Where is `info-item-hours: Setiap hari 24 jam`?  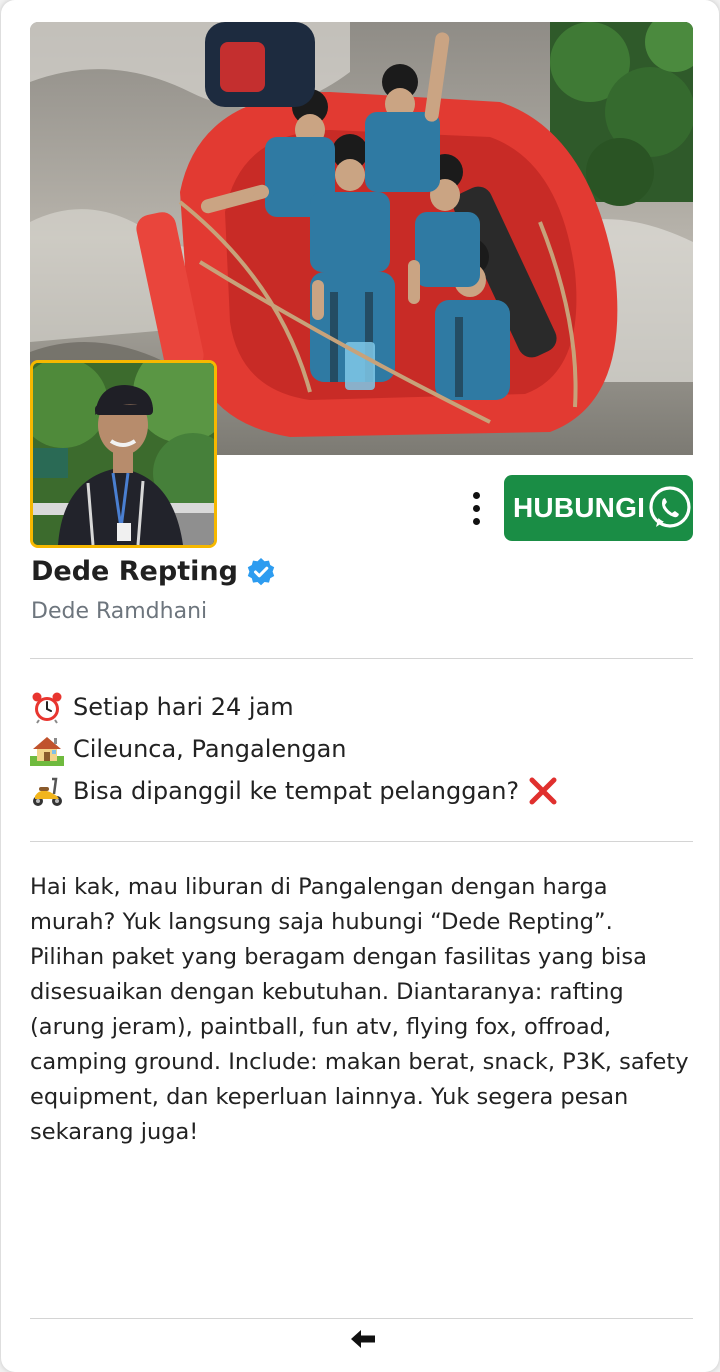 info-item-hours: Setiap hari 24 jam is located at coordinates (294, 707).